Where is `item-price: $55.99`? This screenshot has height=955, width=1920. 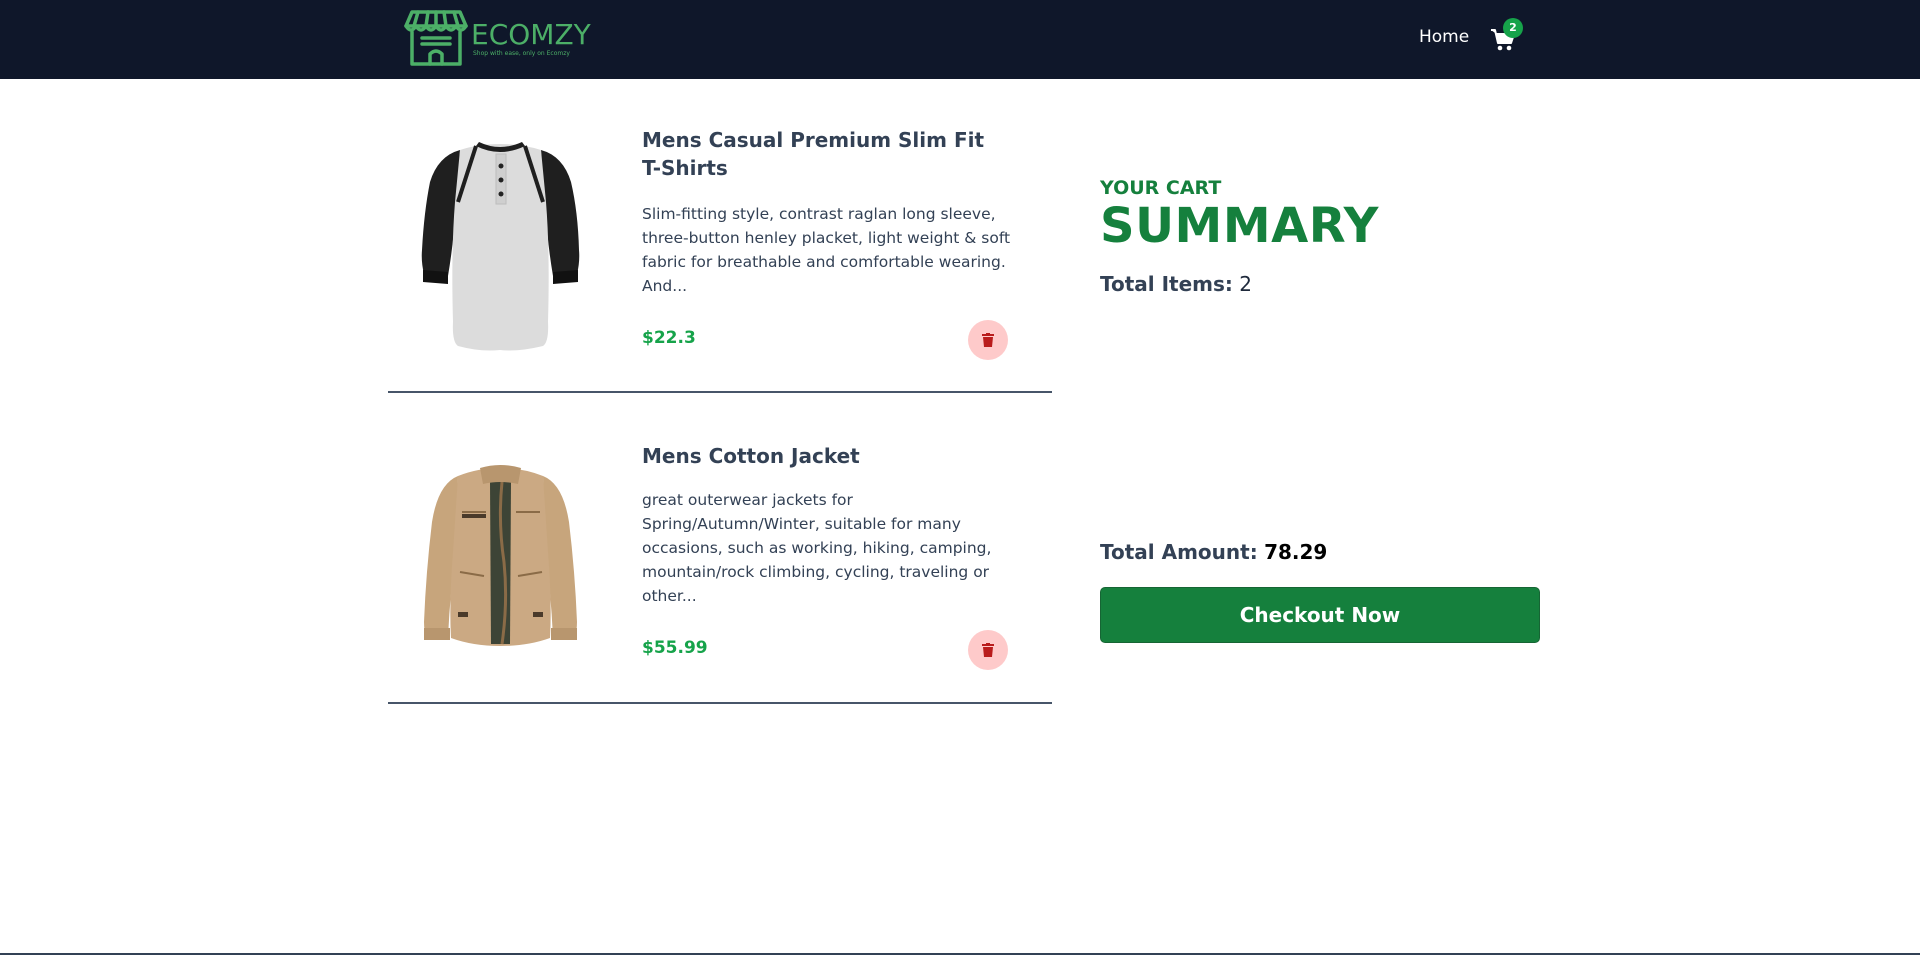
item-price: $55.99 is located at coordinates (675, 648).